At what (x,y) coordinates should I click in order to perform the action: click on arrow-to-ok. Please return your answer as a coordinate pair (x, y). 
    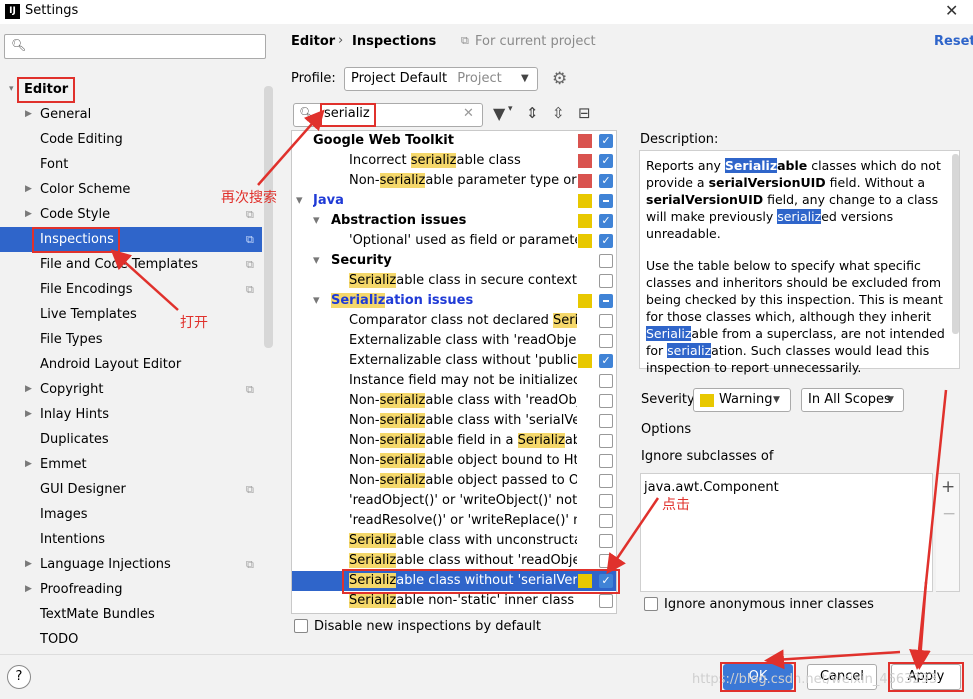
    Looking at the image, I should click on (832, 659).